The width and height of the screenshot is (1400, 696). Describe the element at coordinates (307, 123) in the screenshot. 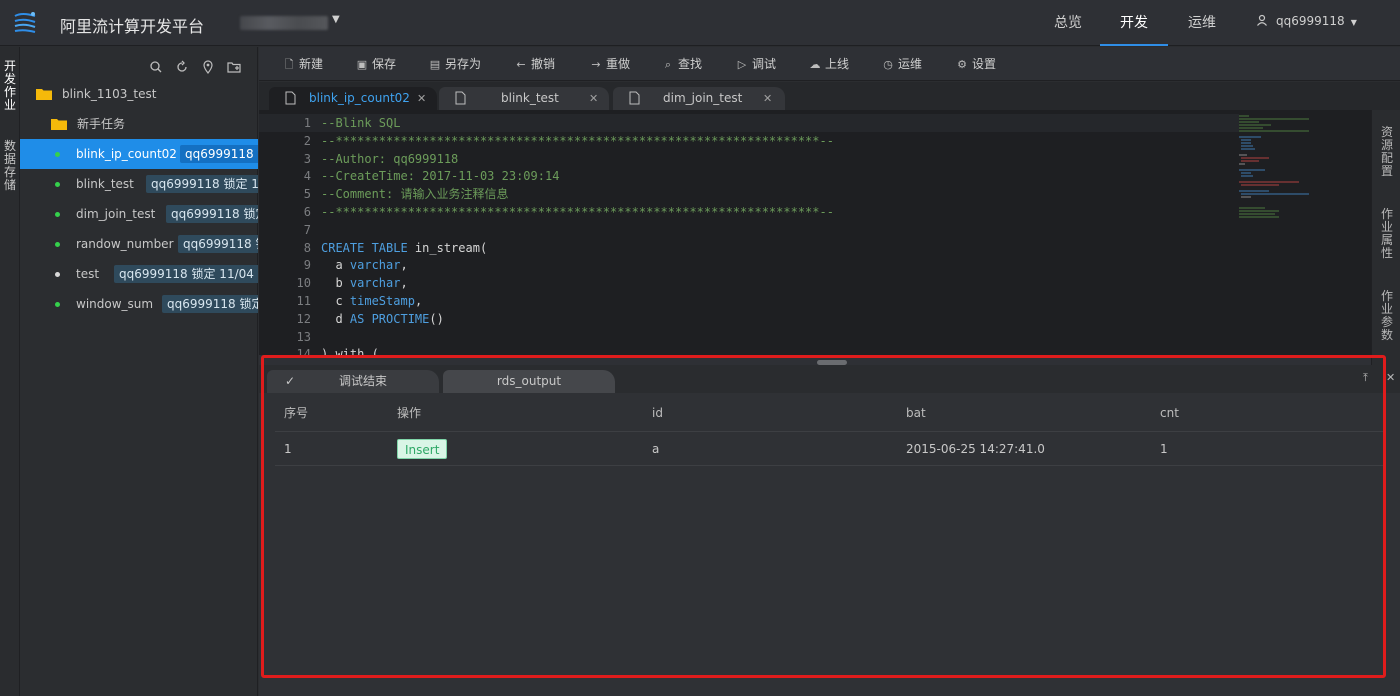

I see `line-number: 1` at that location.